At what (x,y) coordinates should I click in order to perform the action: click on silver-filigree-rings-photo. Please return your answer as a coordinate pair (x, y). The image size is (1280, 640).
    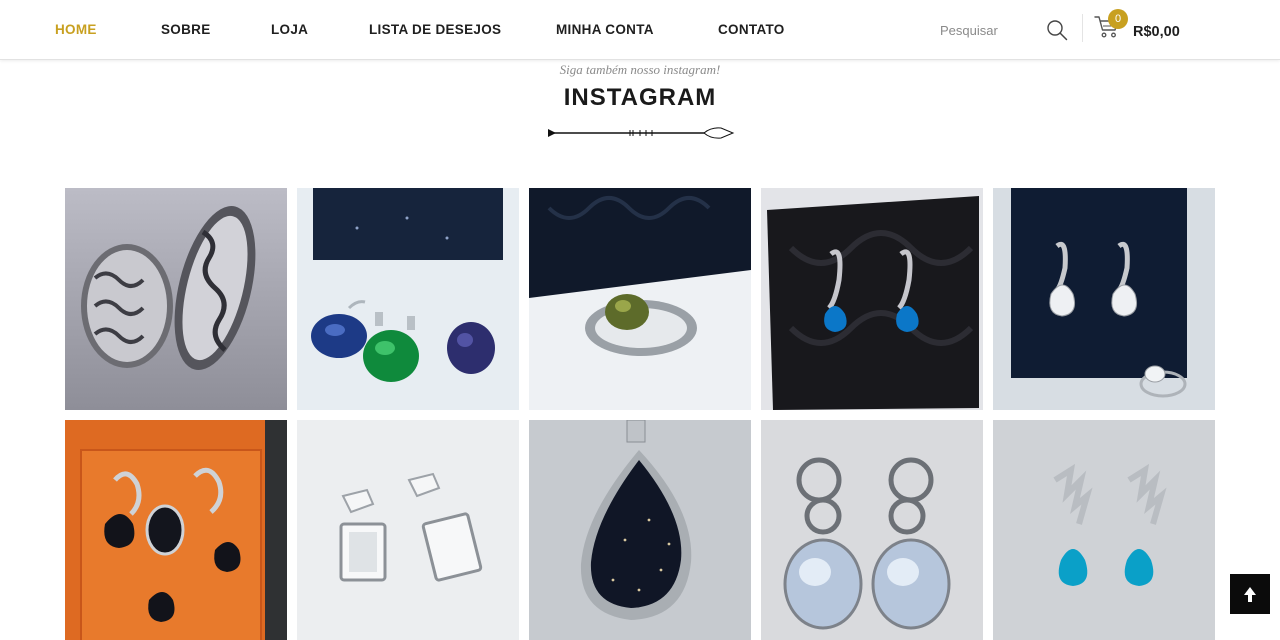
    Looking at the image, I should click on (176, 299).